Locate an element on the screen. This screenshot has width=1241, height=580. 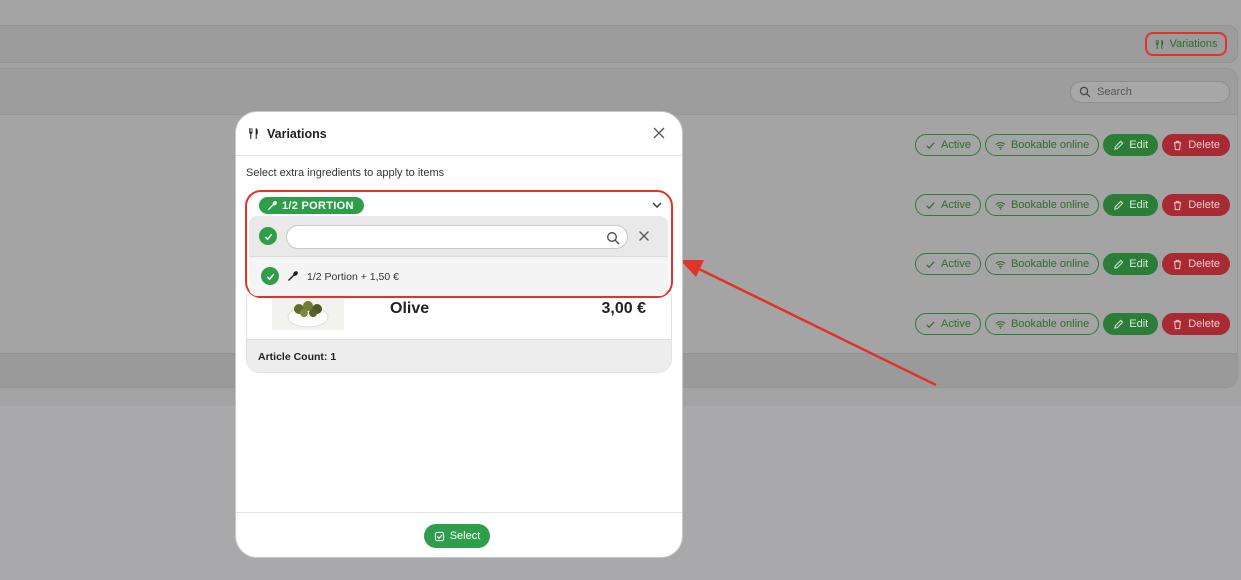
article-card: Olive 3,00 € Article Count: 1 is located at coordinates (459, 333).